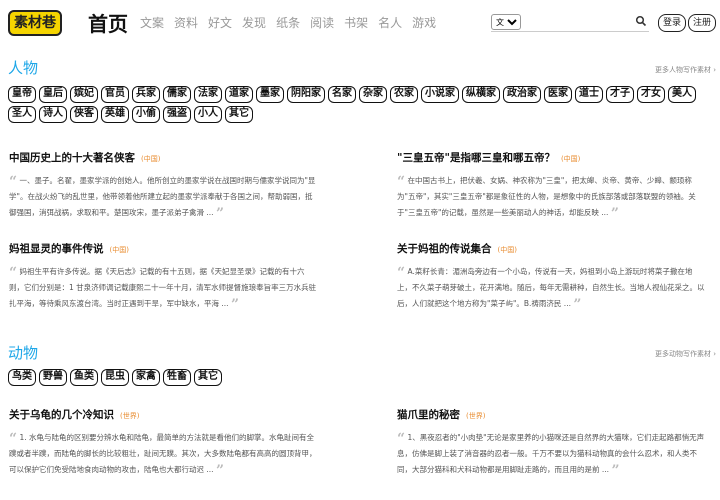  Describe the element at coordinates (177, 114) in the screenshot. I see `tag-robber: 强盗` at that location.